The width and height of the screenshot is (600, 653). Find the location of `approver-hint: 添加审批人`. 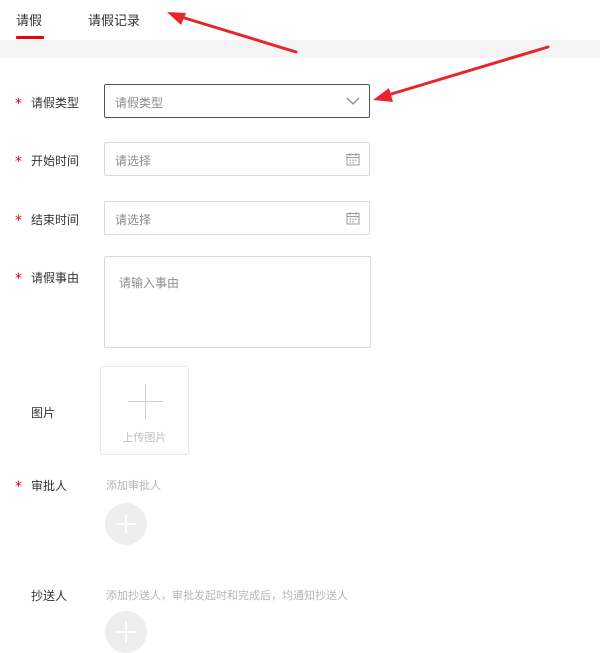

approver-hint: 添加审批人 is located at coordinates (133, 485).